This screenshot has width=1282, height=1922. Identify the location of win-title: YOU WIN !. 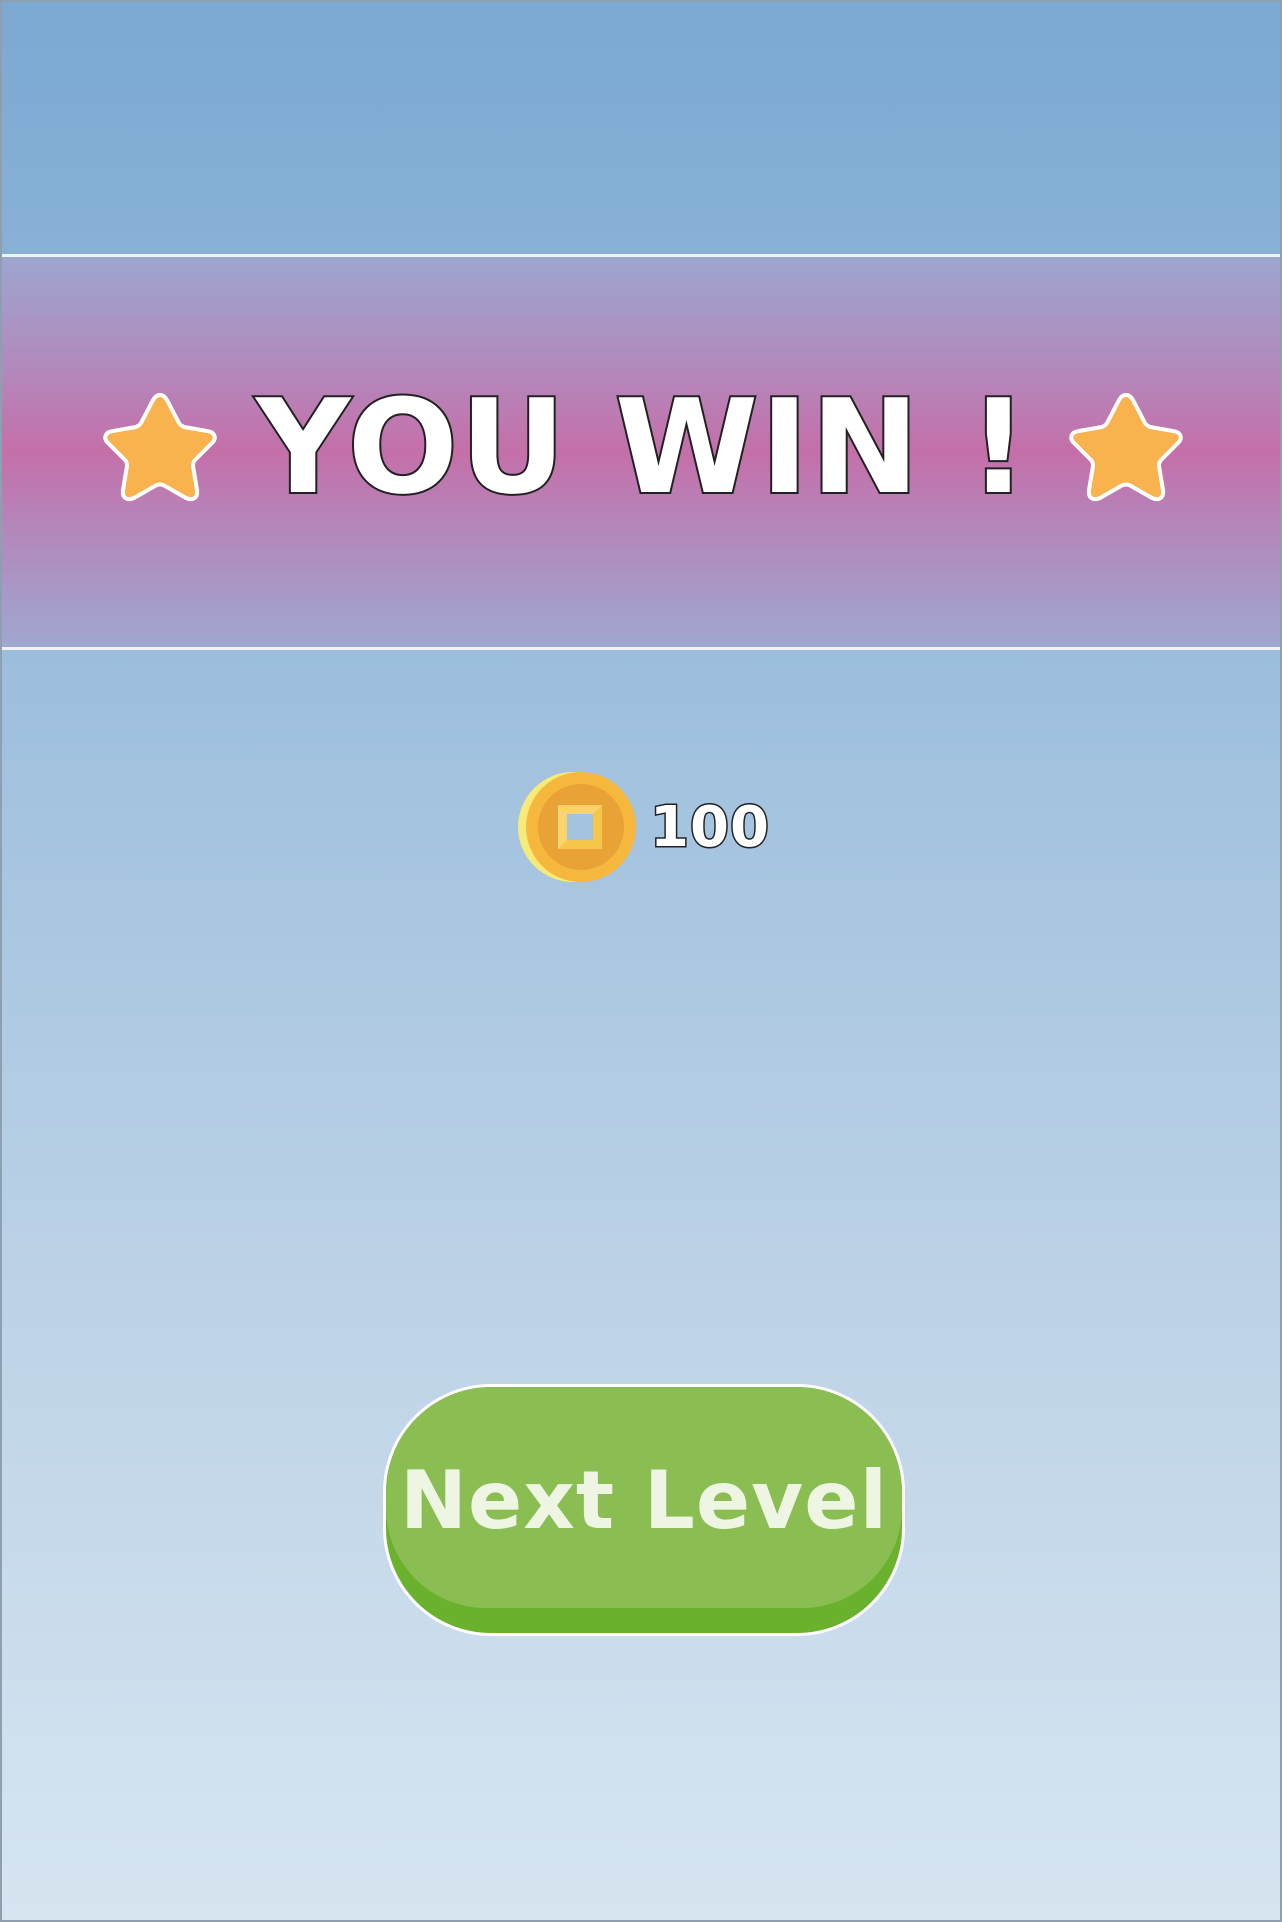
(642, 447).